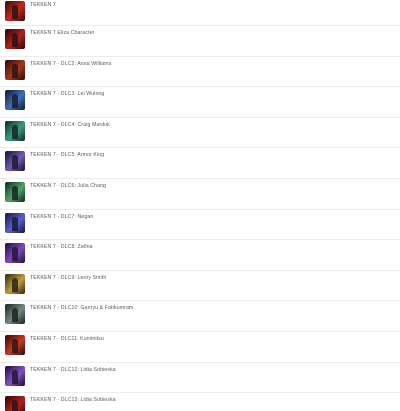  I want to click on list-item: TEKKEN 7 - DLC6: Julia Chang, so click(200, 194).